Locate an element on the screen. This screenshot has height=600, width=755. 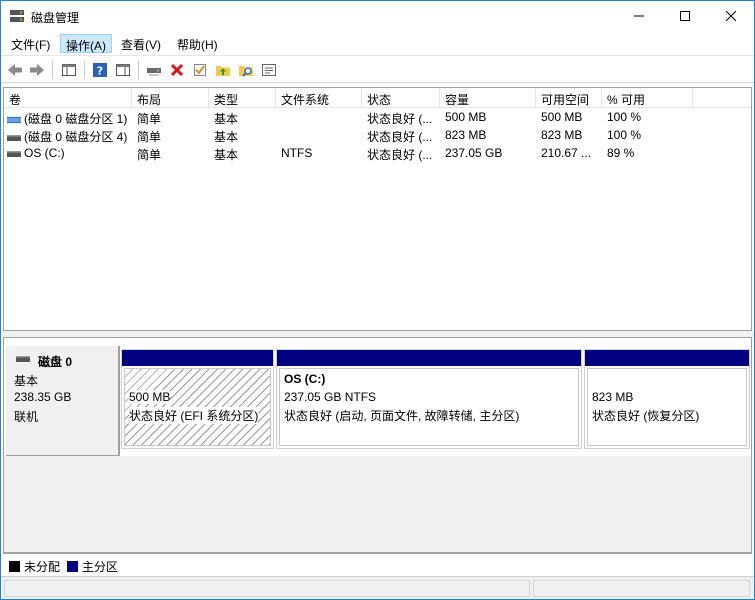
disk-type: 基本 is located at coordinates (26, 381).